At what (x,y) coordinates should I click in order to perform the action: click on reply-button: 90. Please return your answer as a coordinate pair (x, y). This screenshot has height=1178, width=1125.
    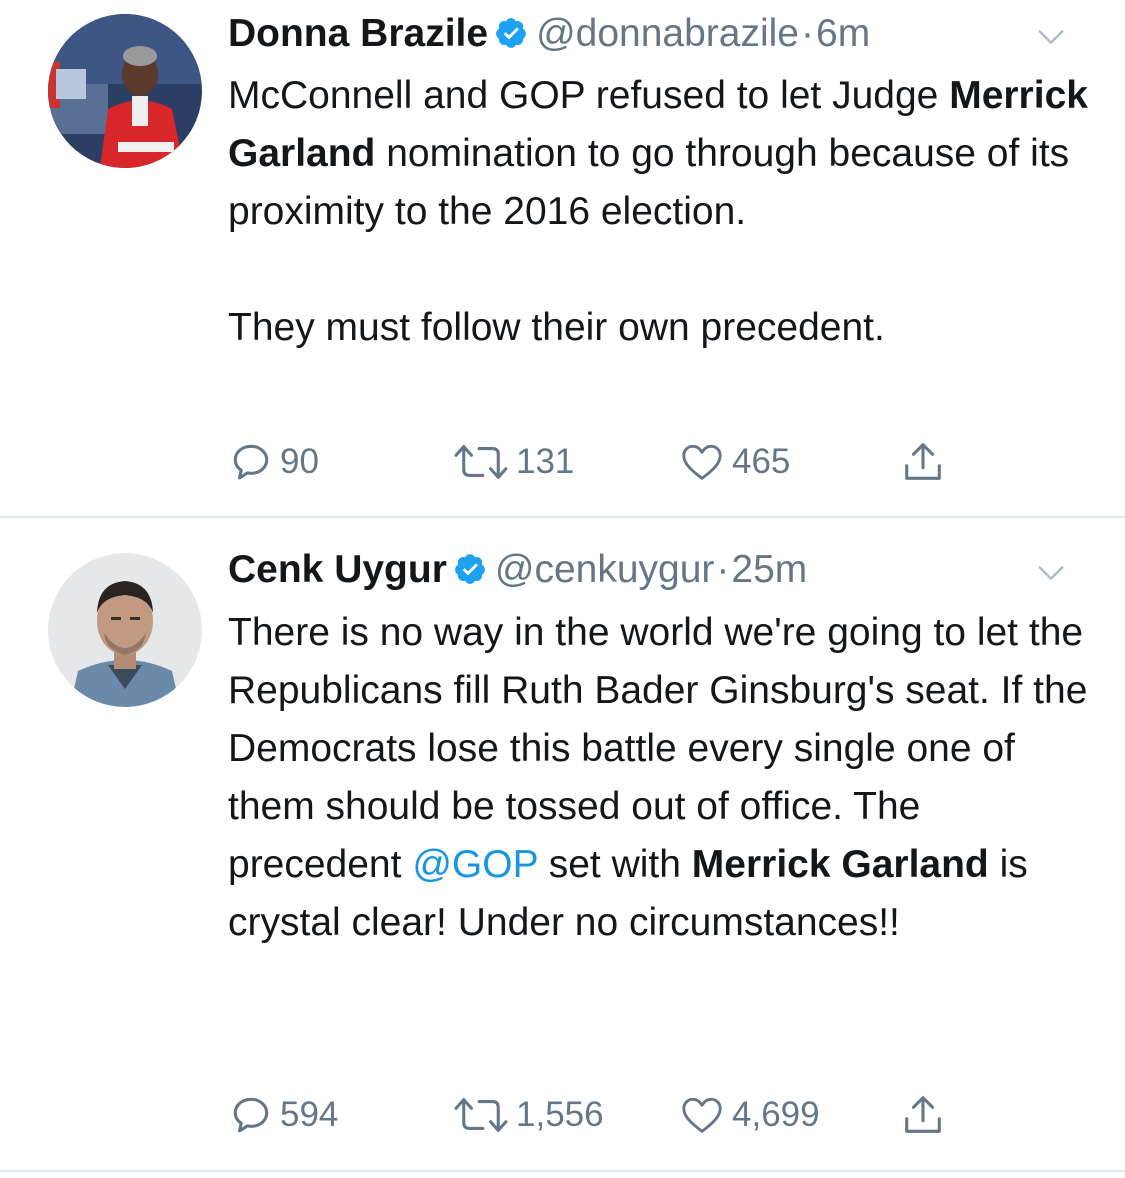
    Looking at the image, I should click on (273, 462).